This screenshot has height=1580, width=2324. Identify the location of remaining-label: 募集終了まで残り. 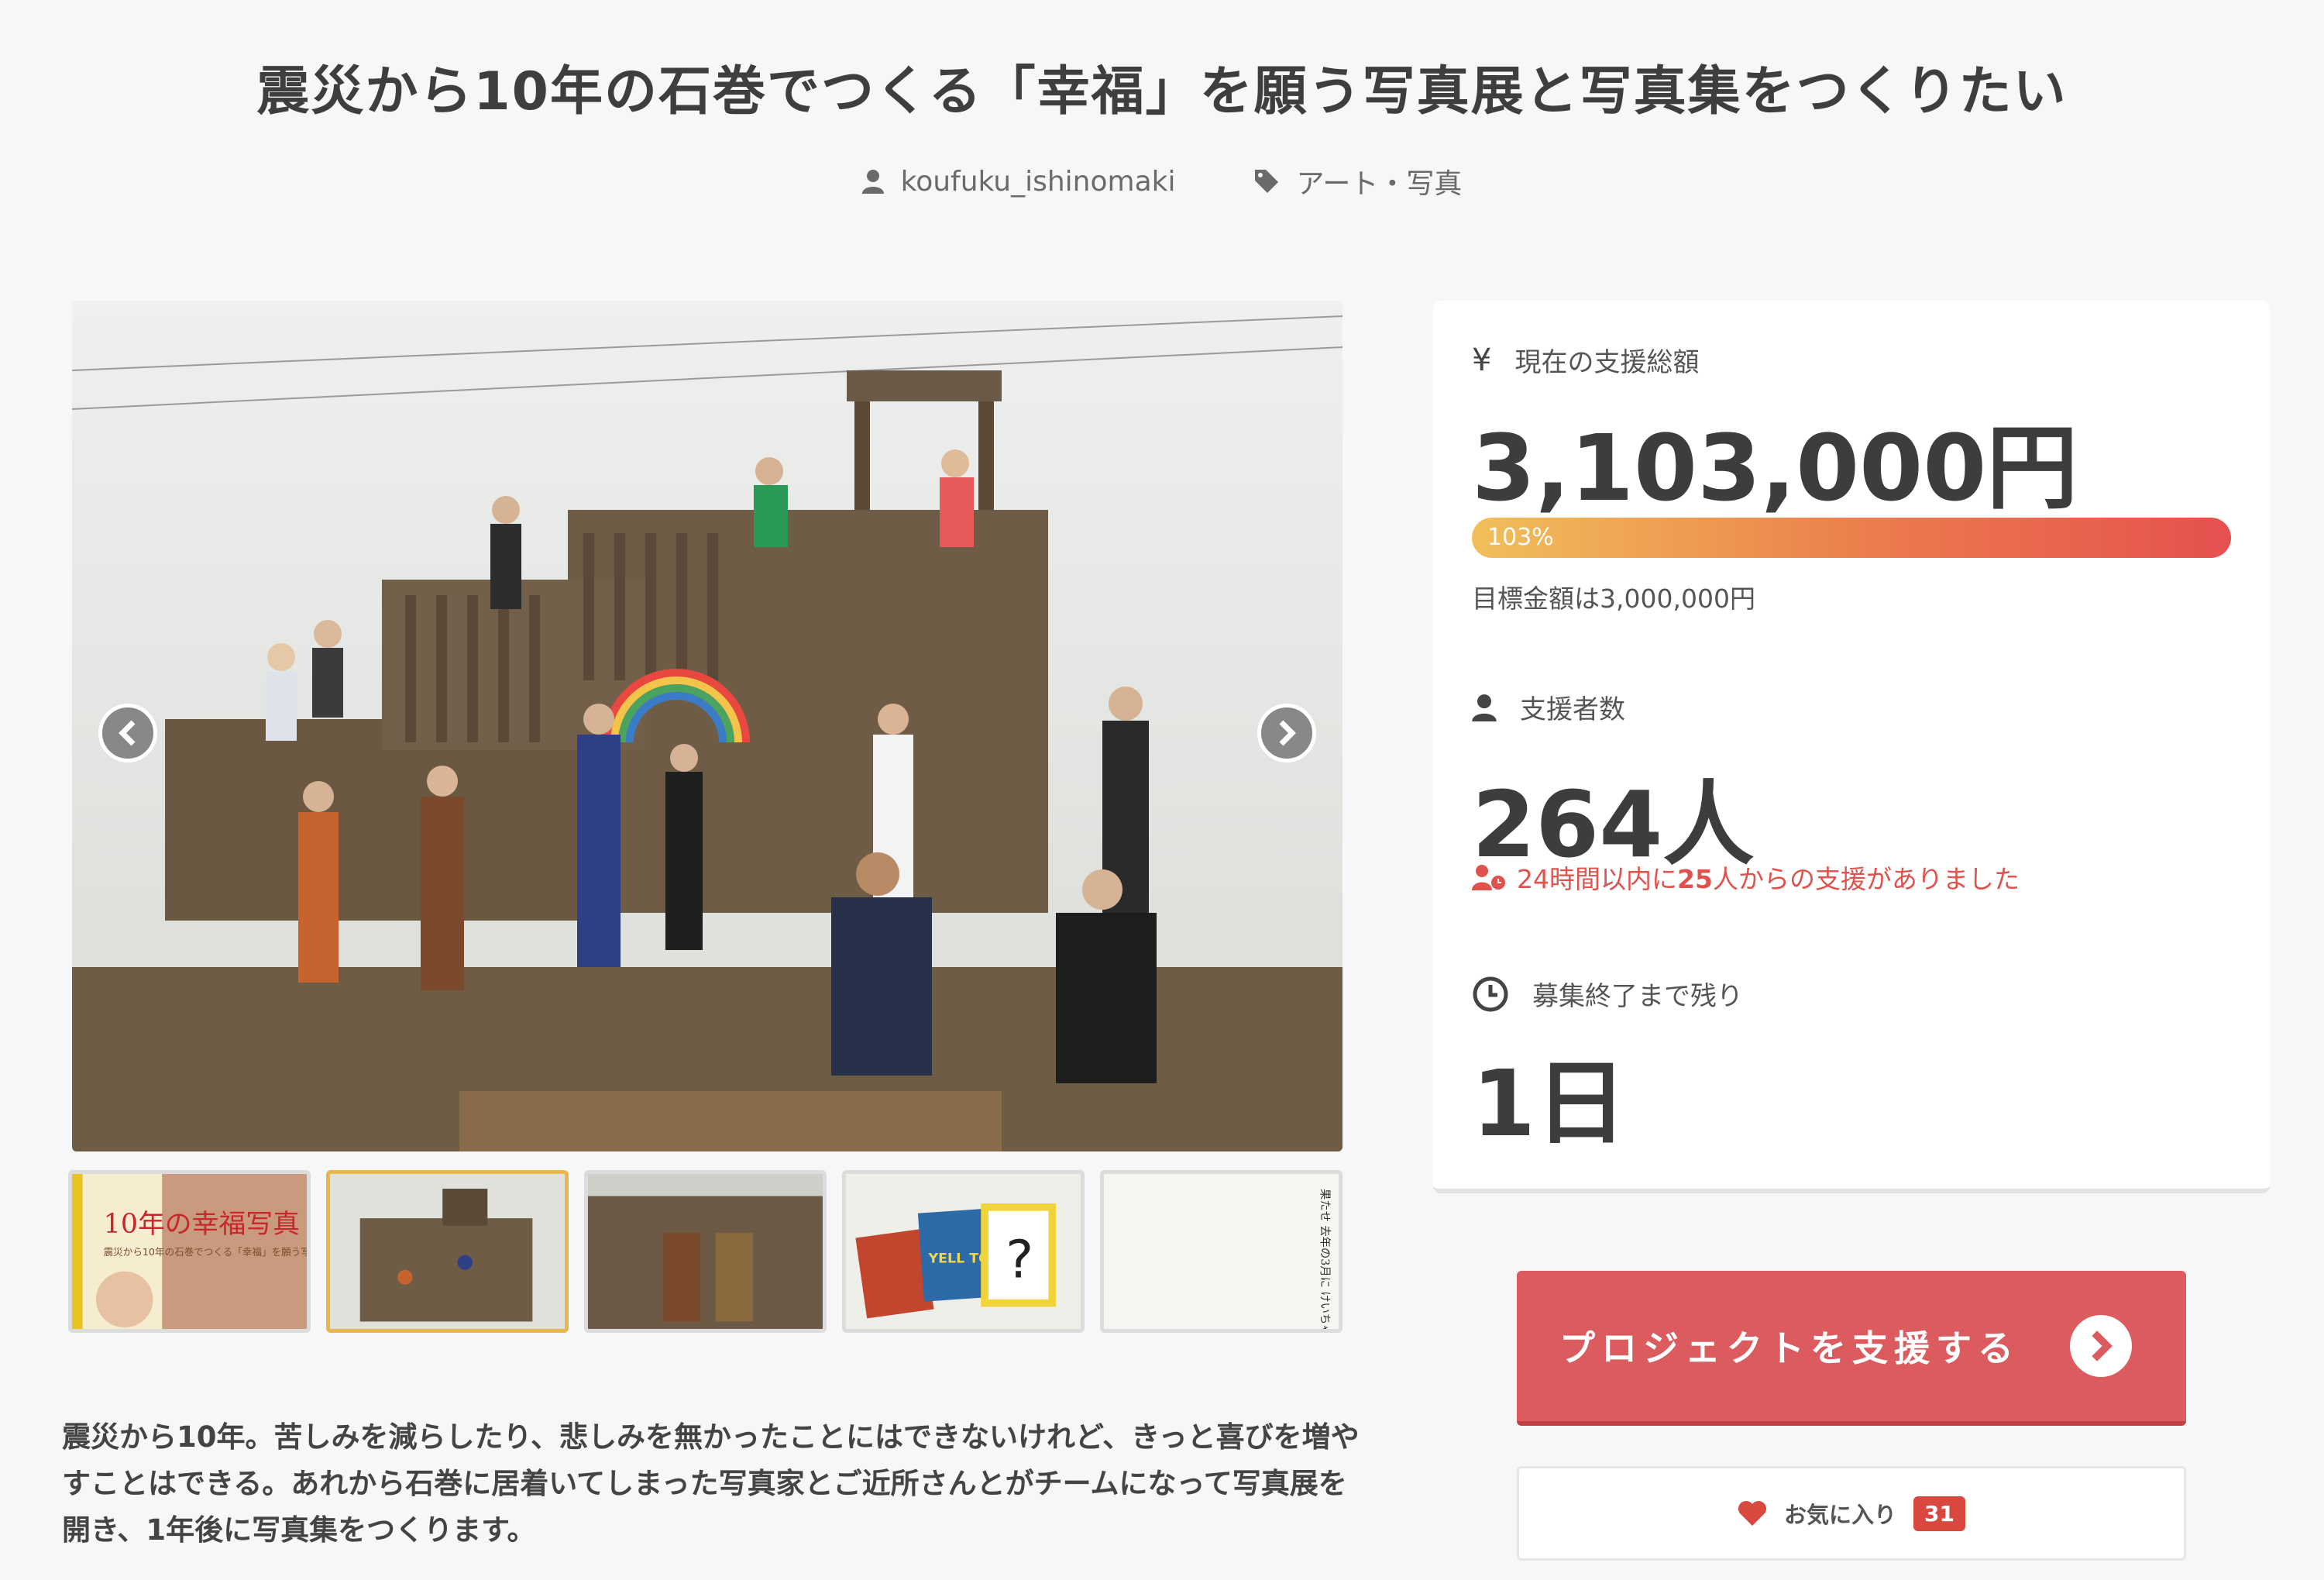
(1637, 996).